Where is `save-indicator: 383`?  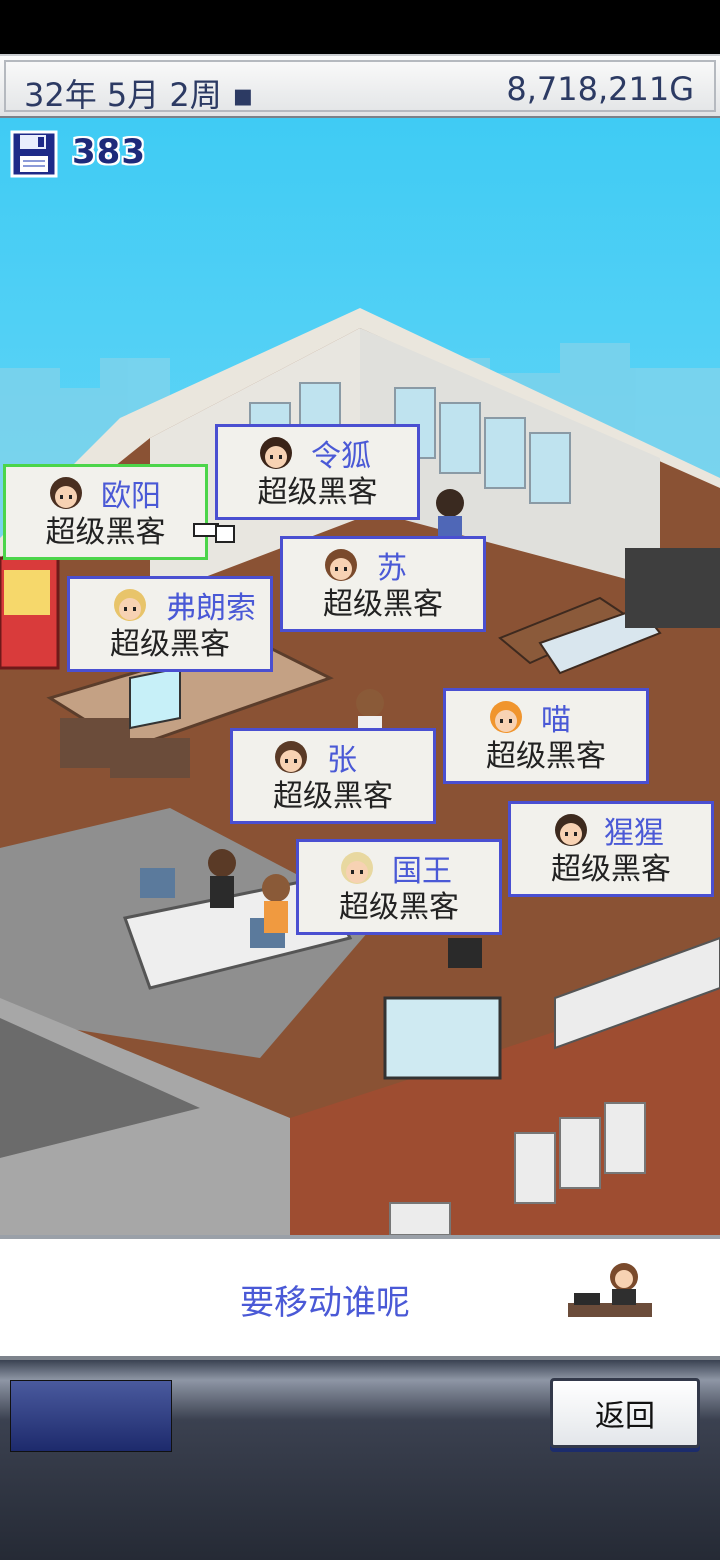 save-indicator: 383 is located at coordinates (77, 156).